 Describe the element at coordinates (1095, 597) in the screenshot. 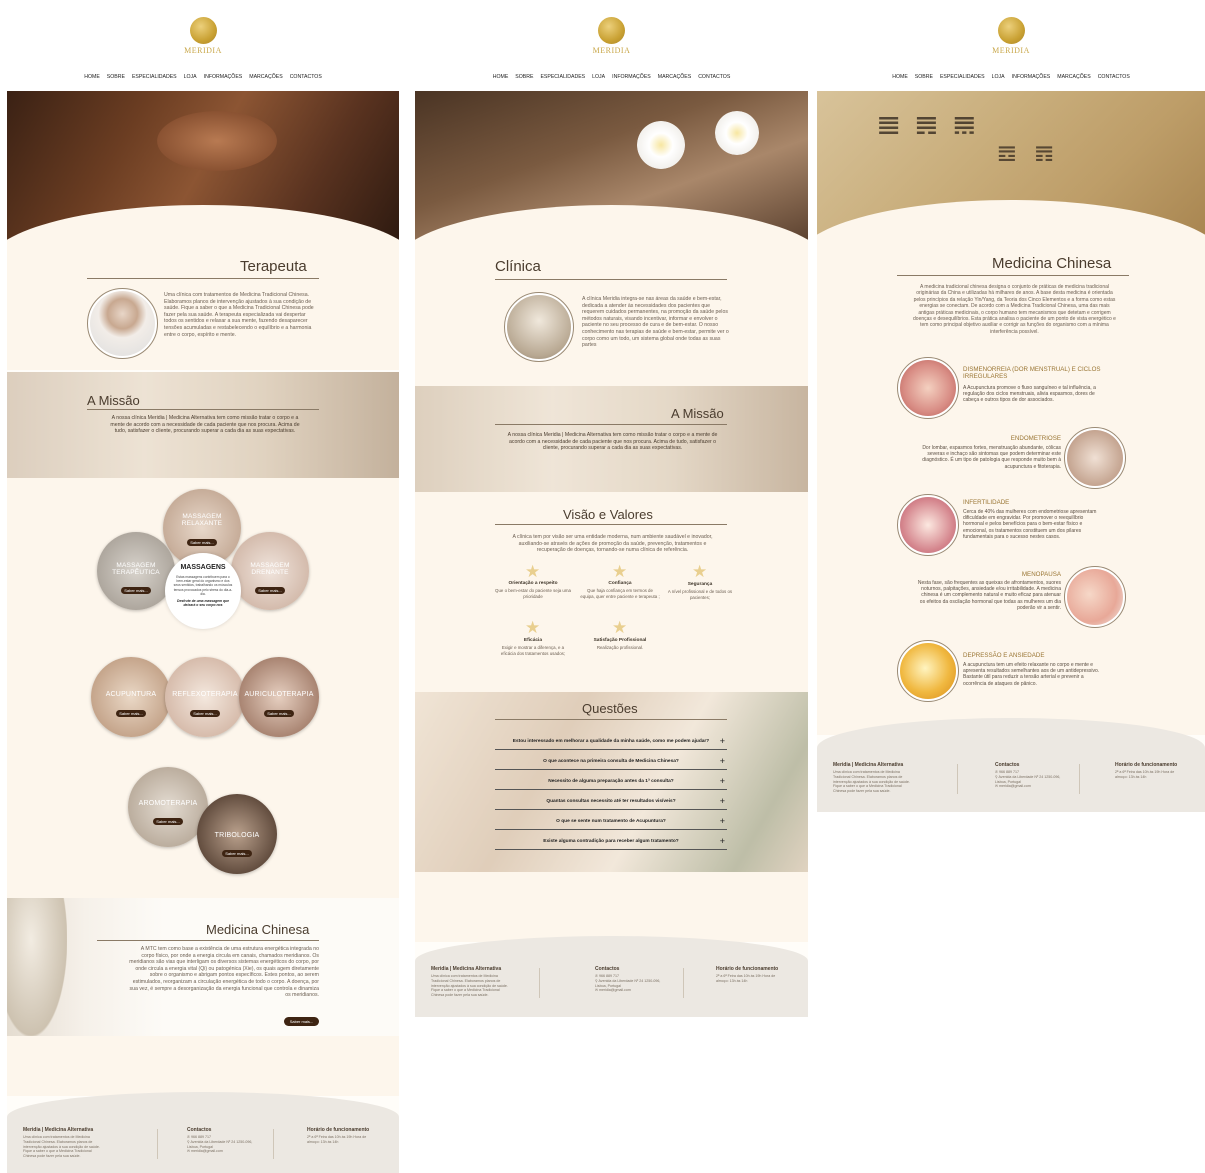

I see `menopausa-image` at that location.